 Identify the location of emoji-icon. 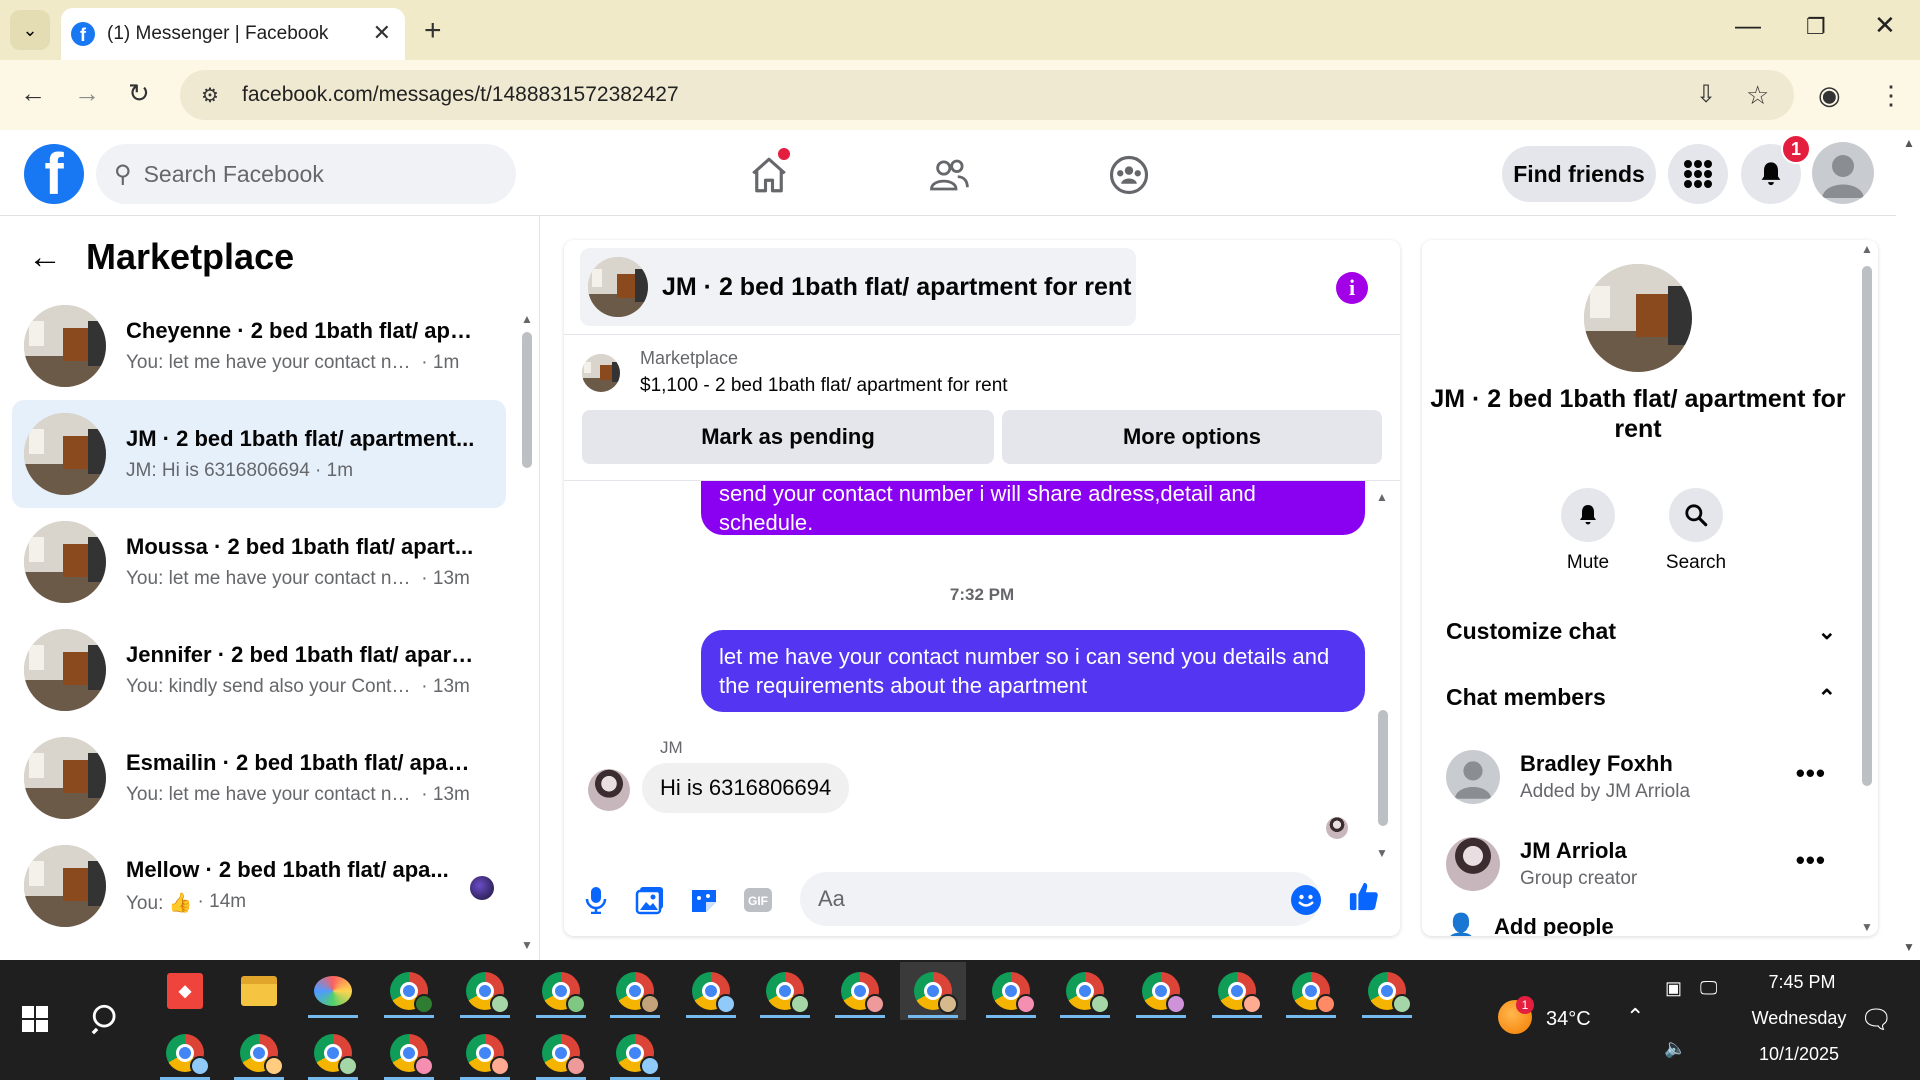
(1306, 900).